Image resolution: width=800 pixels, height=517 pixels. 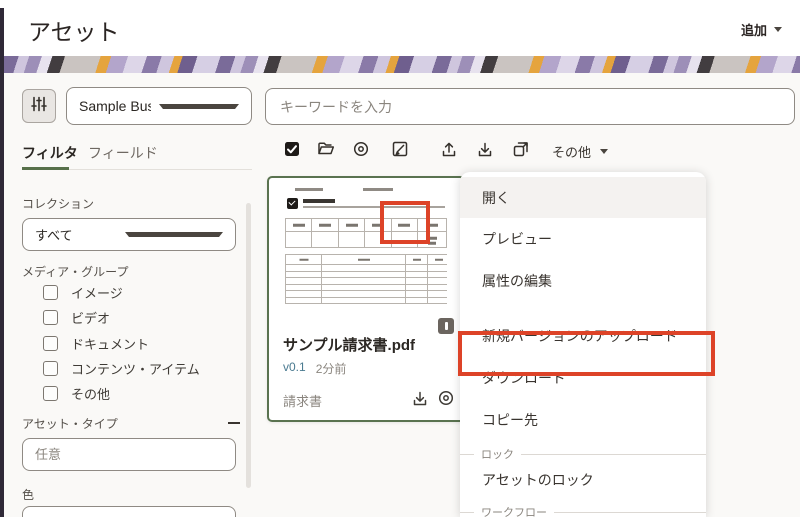 What do you see at coordinates (583, 197) in the screenshot?
I see `menu-item-open: 開く` at bounding box center [583, 197].